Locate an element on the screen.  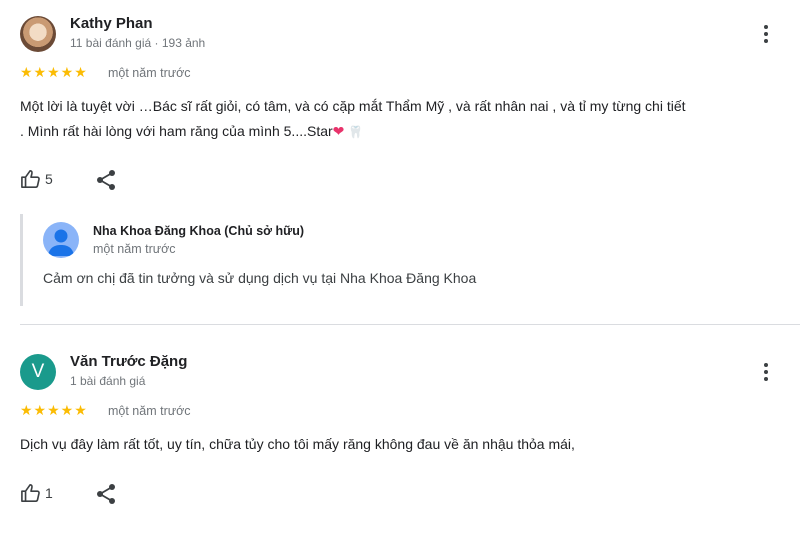
like-button: 1 is located at coordinates (36, 493).